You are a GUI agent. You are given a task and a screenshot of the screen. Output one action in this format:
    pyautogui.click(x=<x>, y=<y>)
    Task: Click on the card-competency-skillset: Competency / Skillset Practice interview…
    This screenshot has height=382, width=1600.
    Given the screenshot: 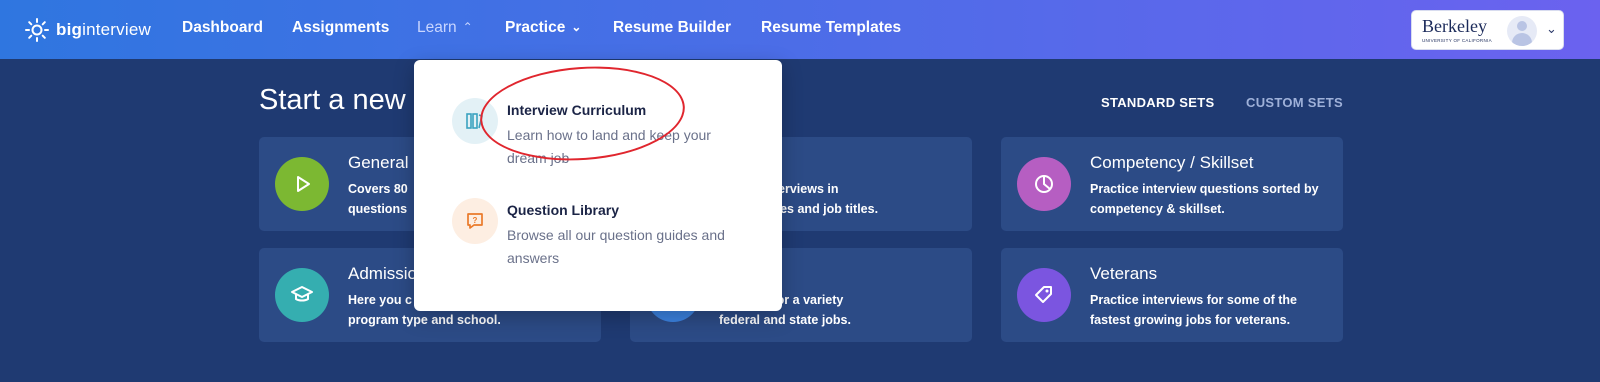 What is the action you would take?
    pyautogui.click(x=1172, y=184)
    